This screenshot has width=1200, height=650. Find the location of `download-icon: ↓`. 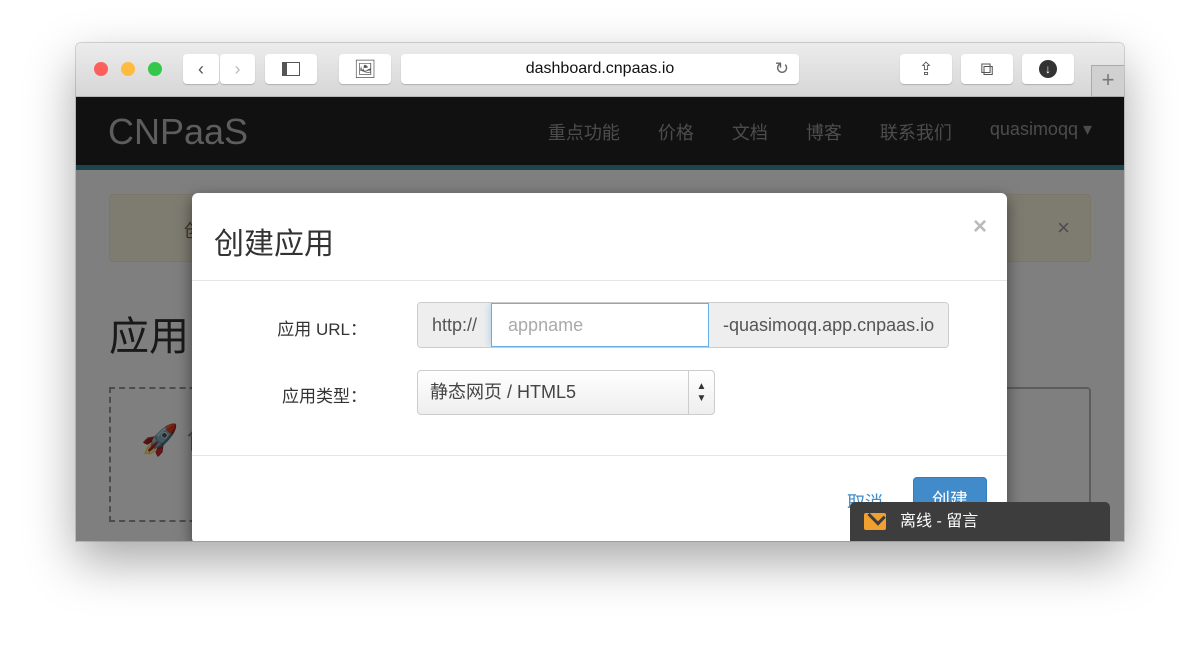

download-icon: ↓ is located at coordinates (1048, 69).